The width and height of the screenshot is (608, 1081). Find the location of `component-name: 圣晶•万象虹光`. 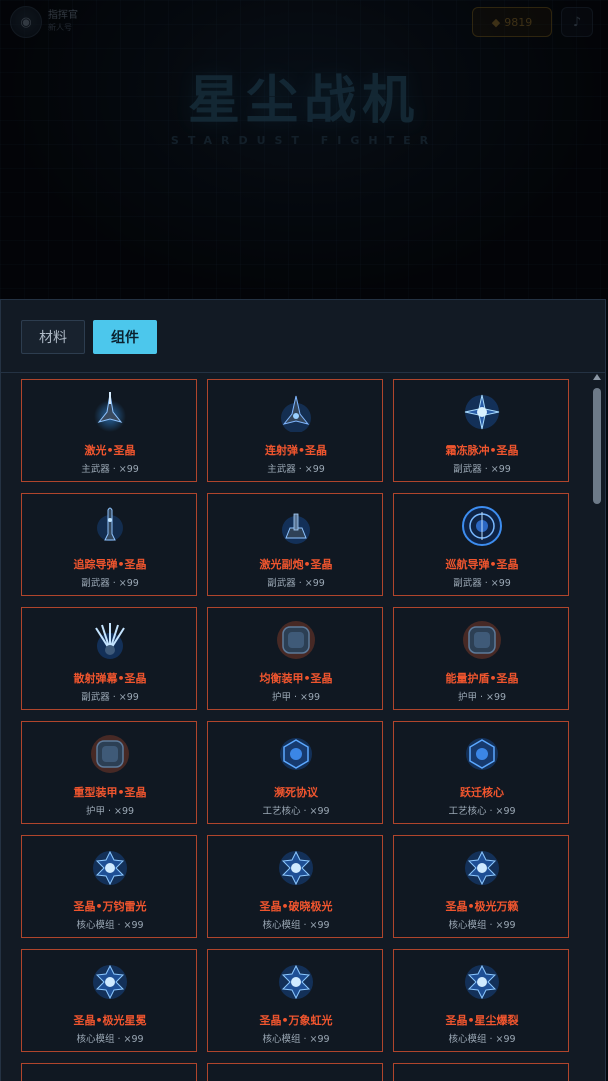

component-name: 圣晶•万象虹光 is located at coordinates (296, 1020).